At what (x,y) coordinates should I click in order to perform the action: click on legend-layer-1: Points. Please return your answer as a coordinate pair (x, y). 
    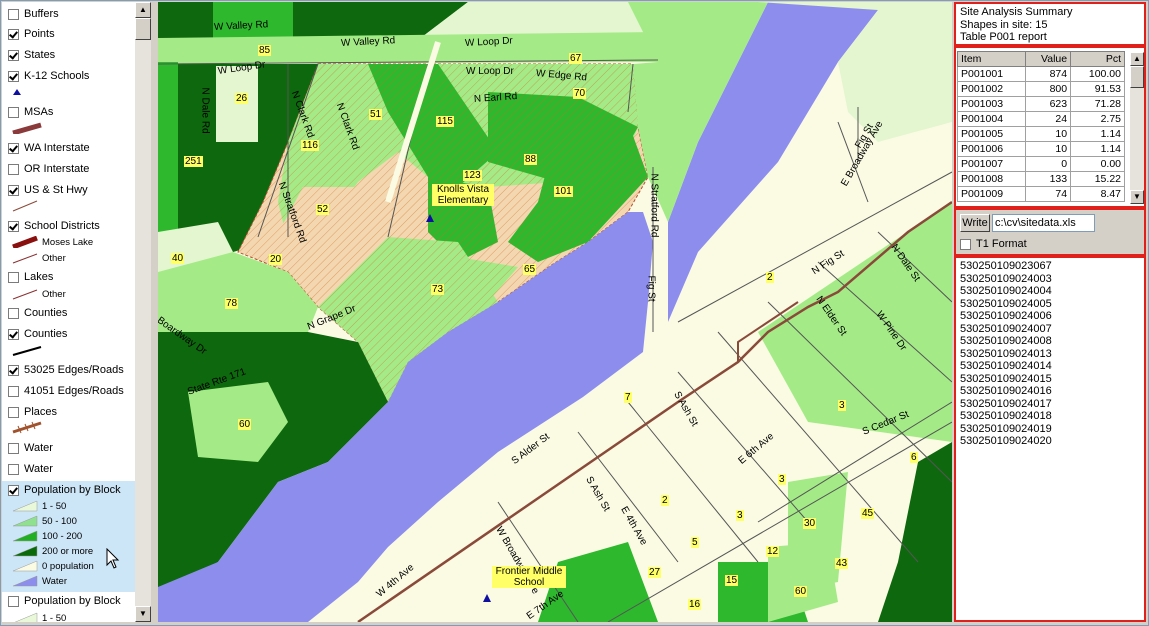
    Looking at the image, I should click on (31, 34).